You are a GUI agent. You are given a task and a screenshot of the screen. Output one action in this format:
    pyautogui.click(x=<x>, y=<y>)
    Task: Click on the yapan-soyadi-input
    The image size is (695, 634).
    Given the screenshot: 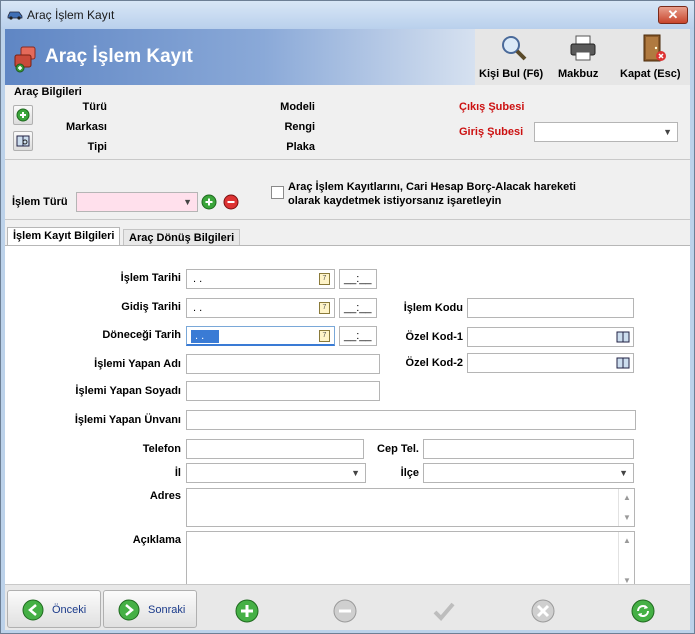 What is the action you would take?
    pyautogui.click(x=283, y=391)
    